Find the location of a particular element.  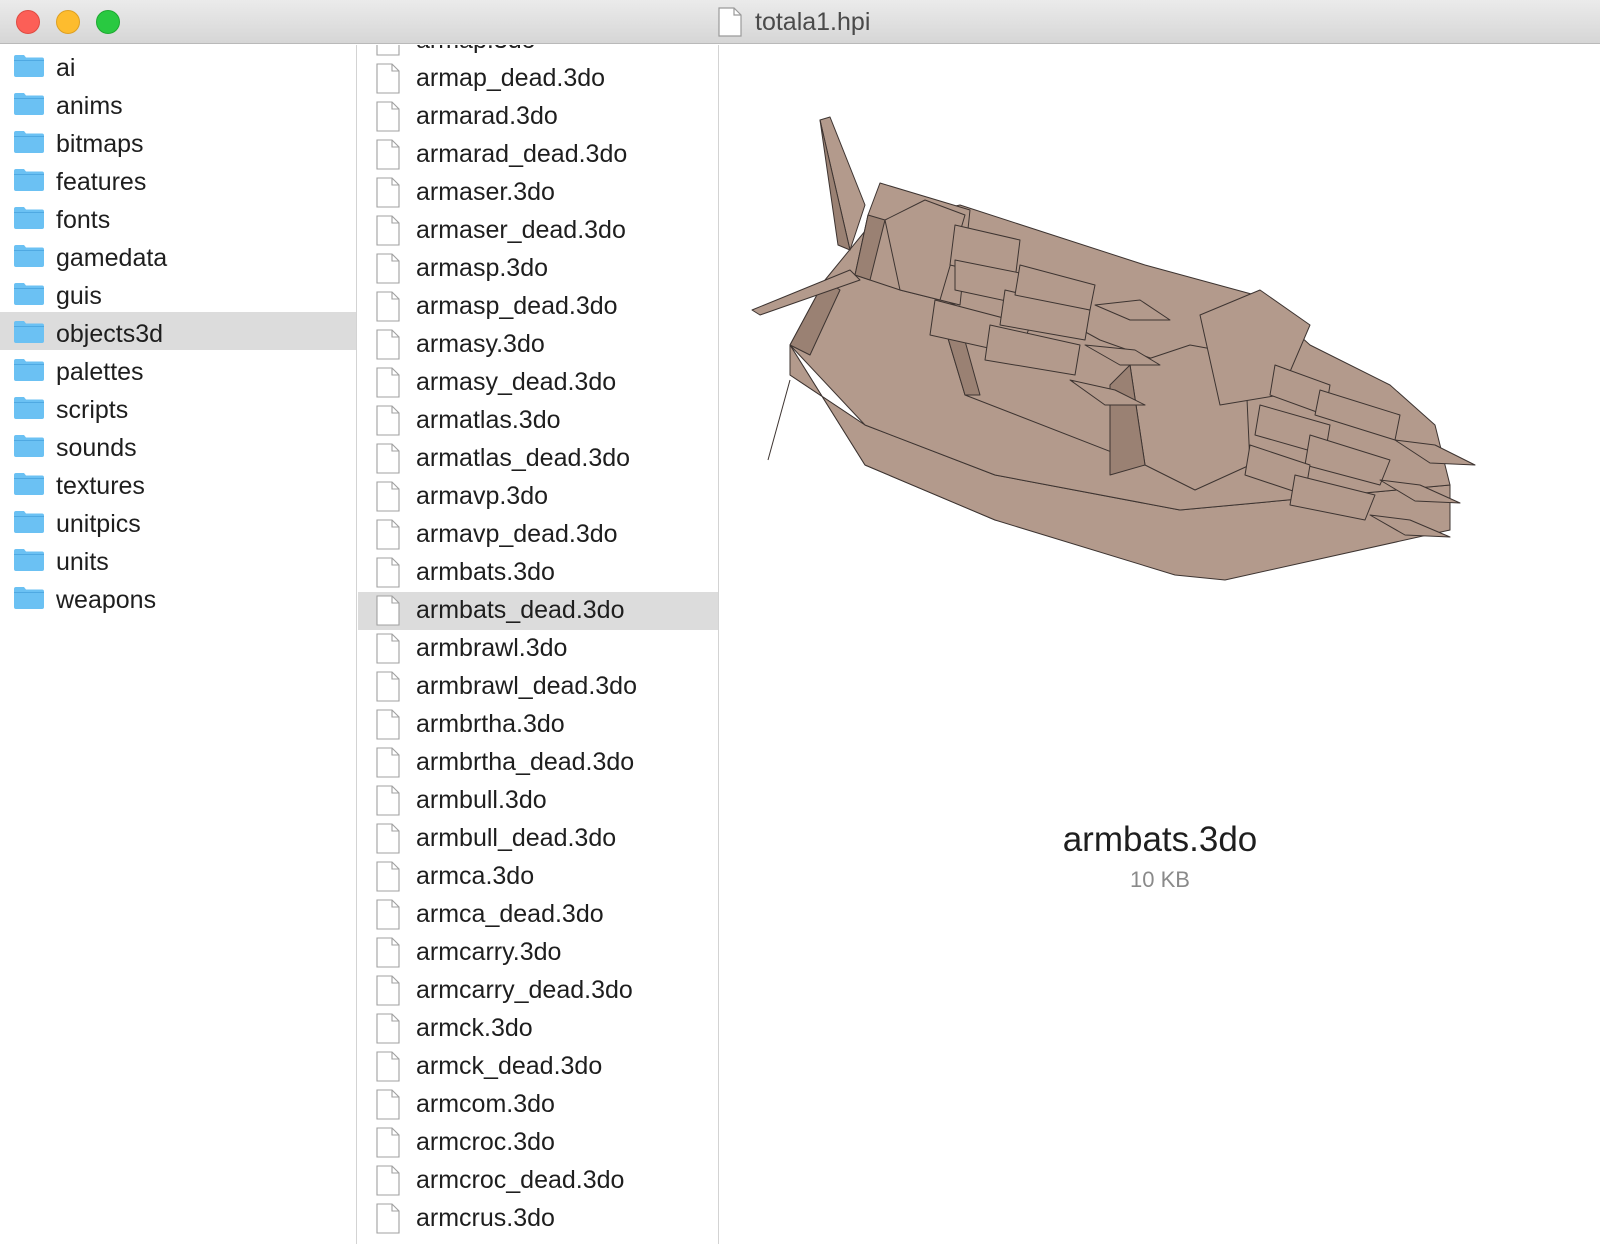

folder-label: ai is located at coordinates (66, 68).